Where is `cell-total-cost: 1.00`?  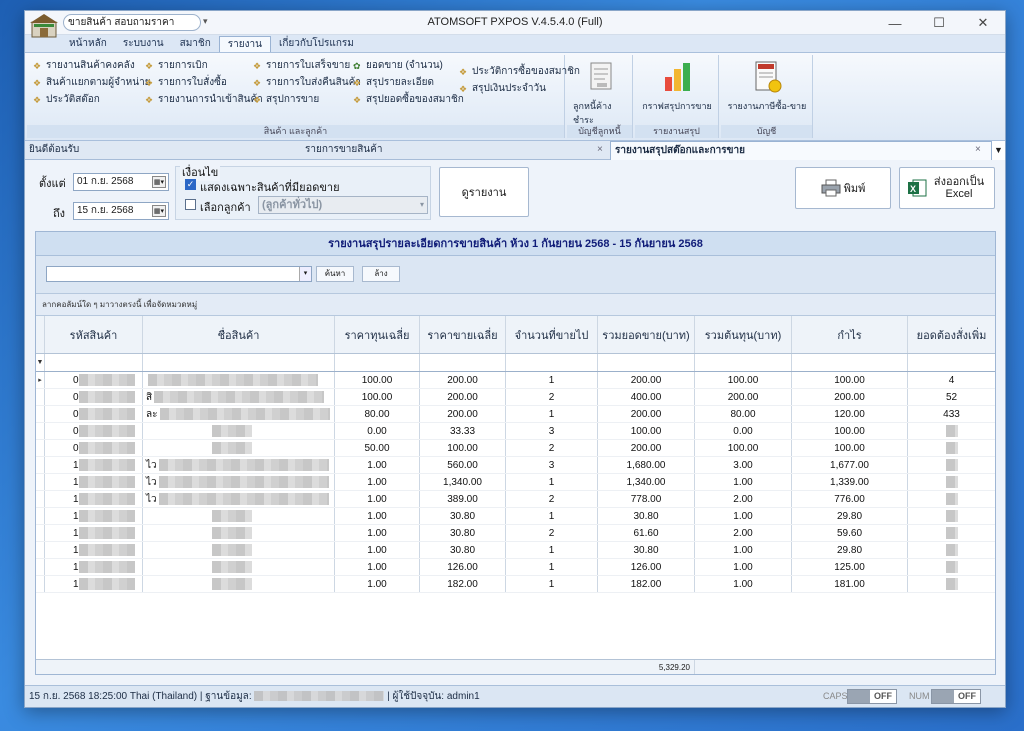
cell-total-cost: 1.00 is located at coordinates (743, 584).